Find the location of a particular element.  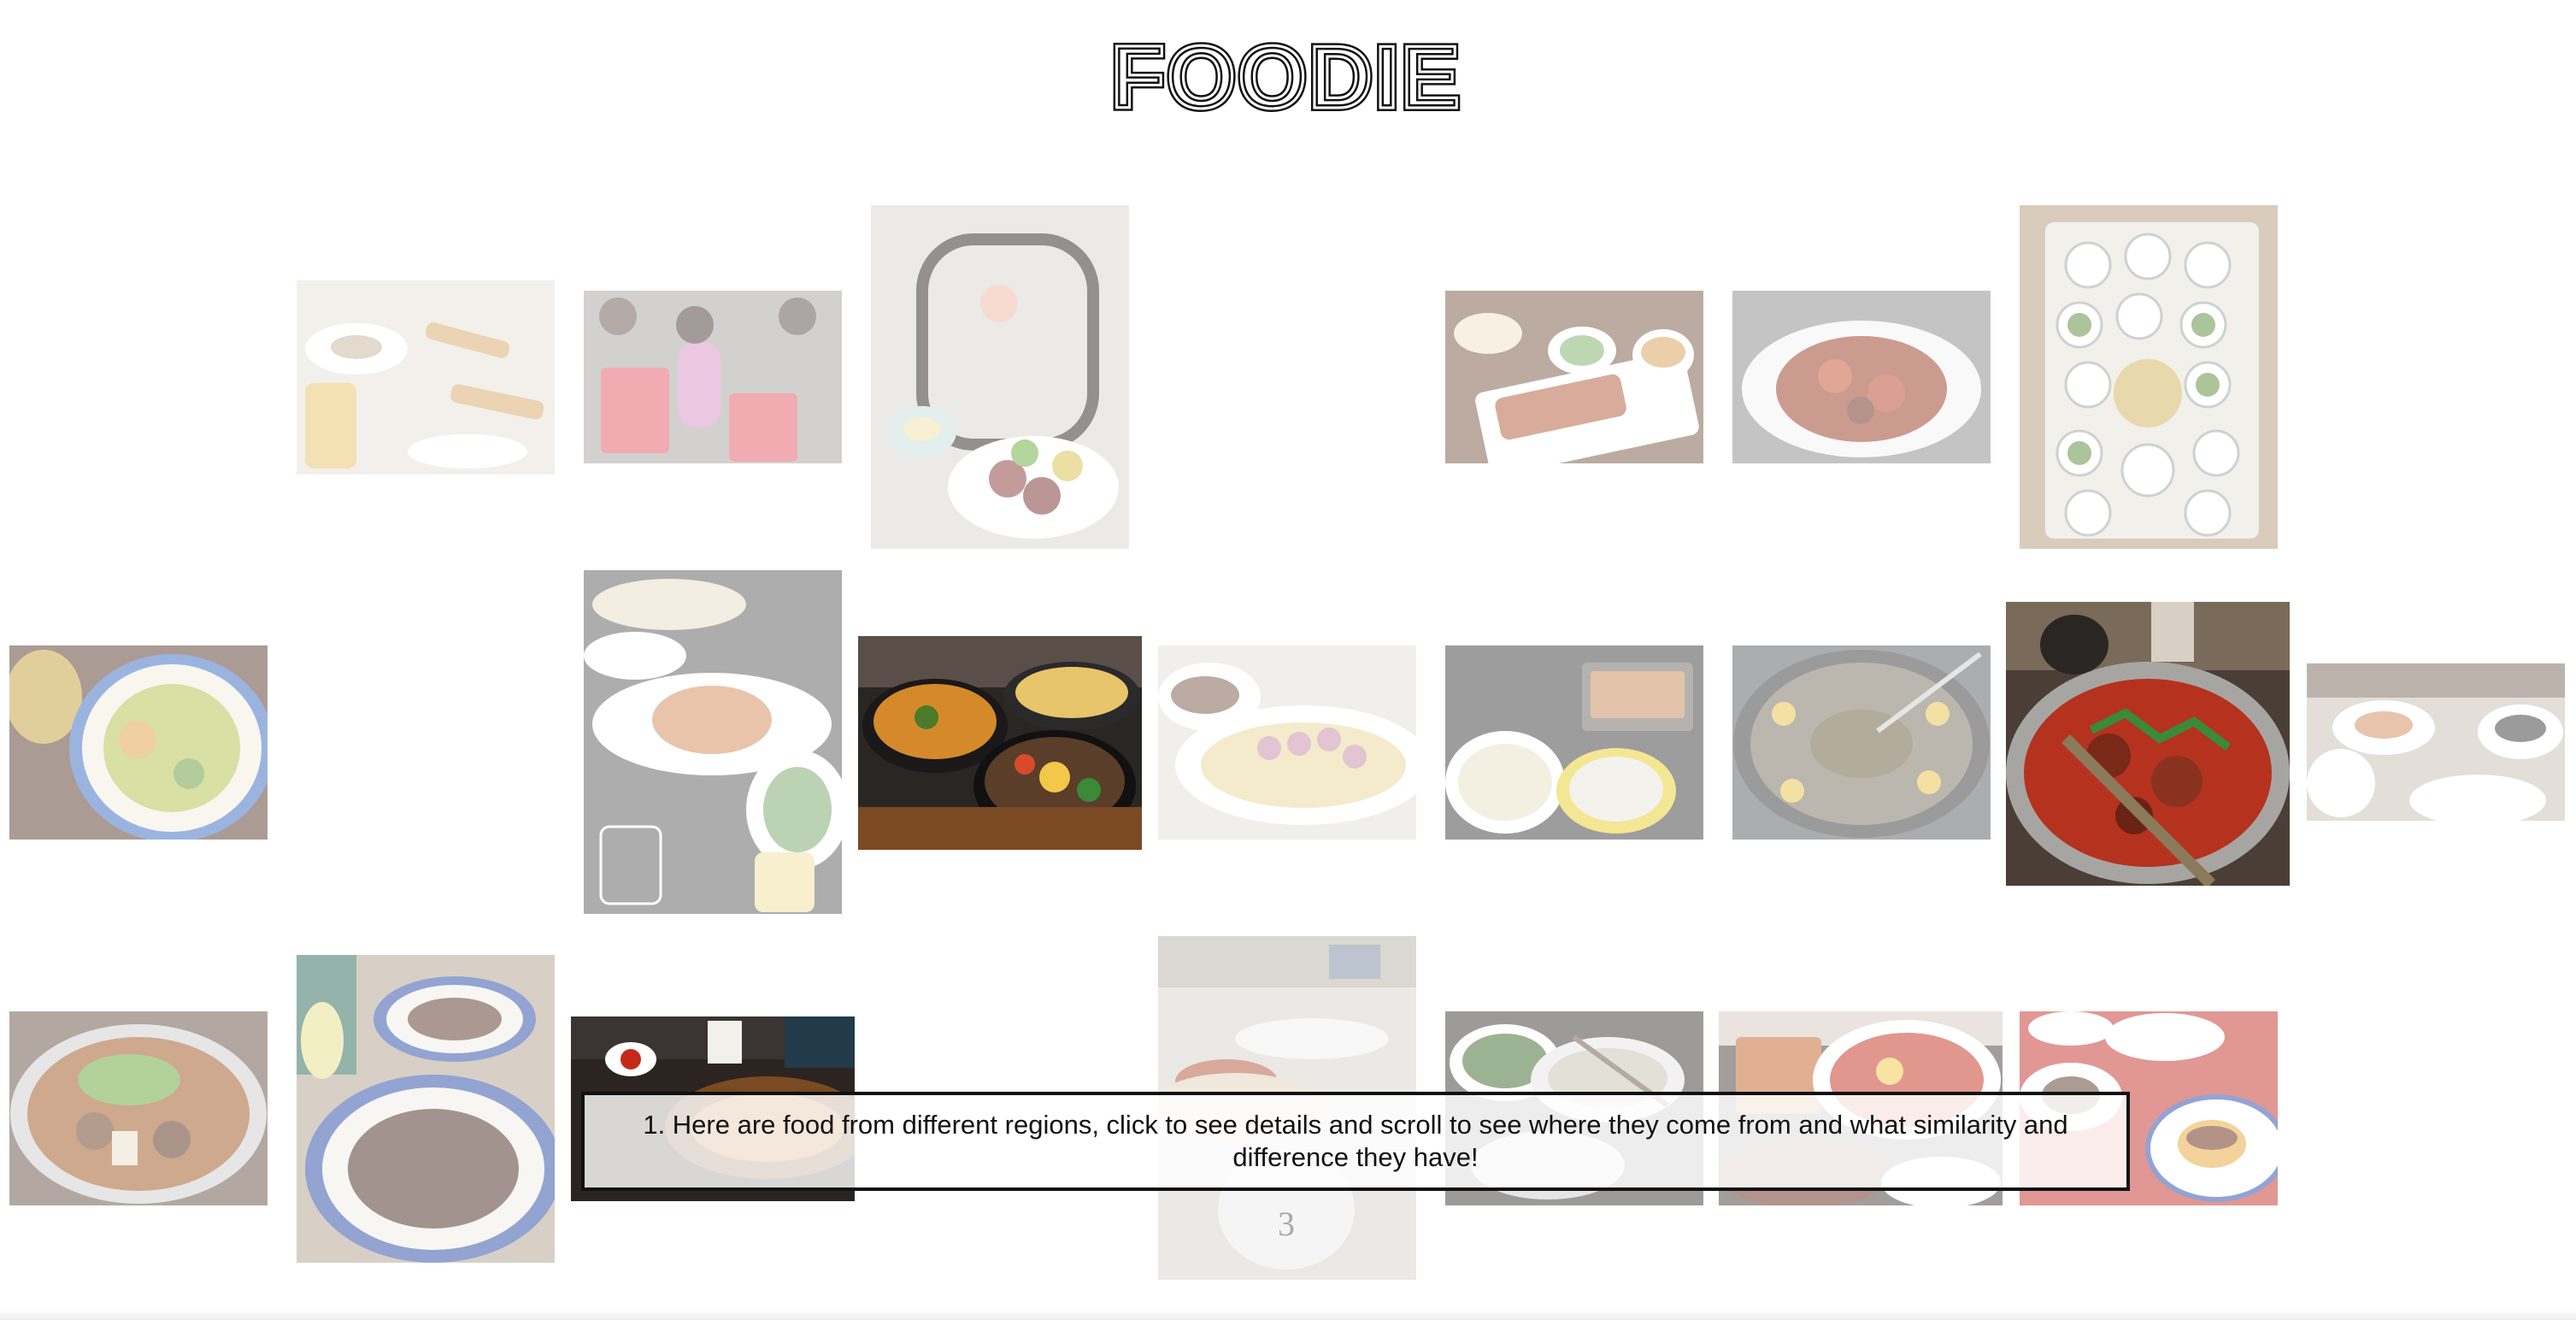

food-photo-beef-noodle-soup is located at coordinates (138, 1108).